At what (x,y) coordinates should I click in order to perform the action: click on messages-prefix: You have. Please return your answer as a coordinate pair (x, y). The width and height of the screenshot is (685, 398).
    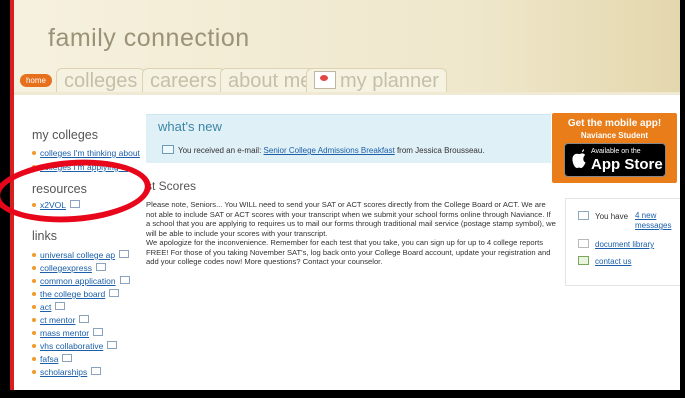
    Looking at the image, I should click on (612, 216).